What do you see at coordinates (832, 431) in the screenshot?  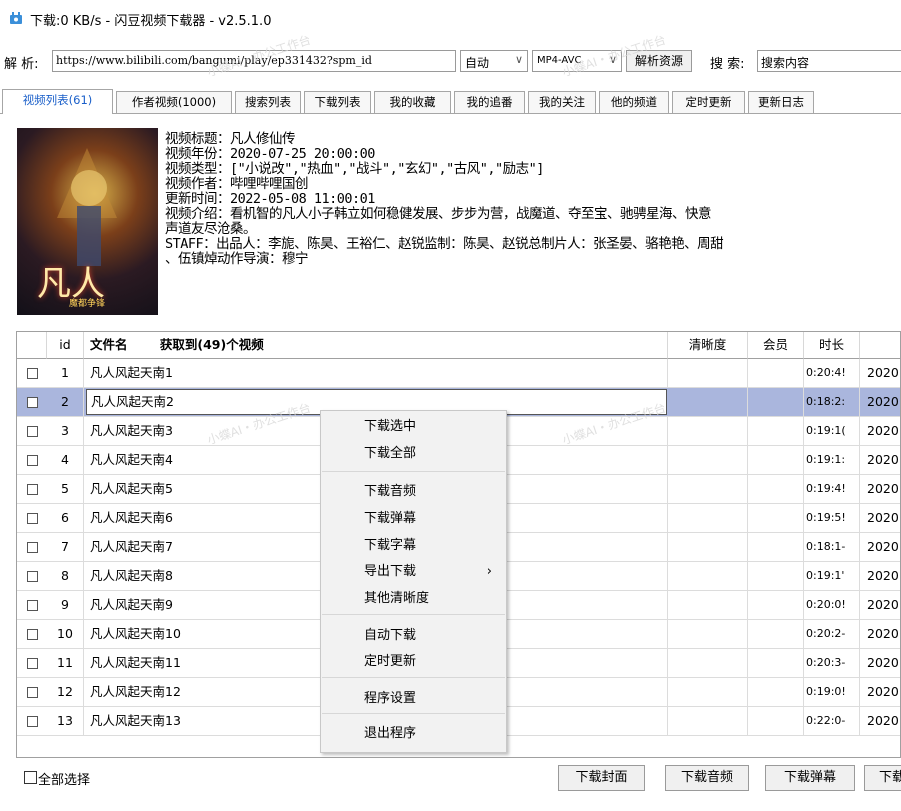 I see `row-duration: 0:19:1(` at bounding box center [832, 431].